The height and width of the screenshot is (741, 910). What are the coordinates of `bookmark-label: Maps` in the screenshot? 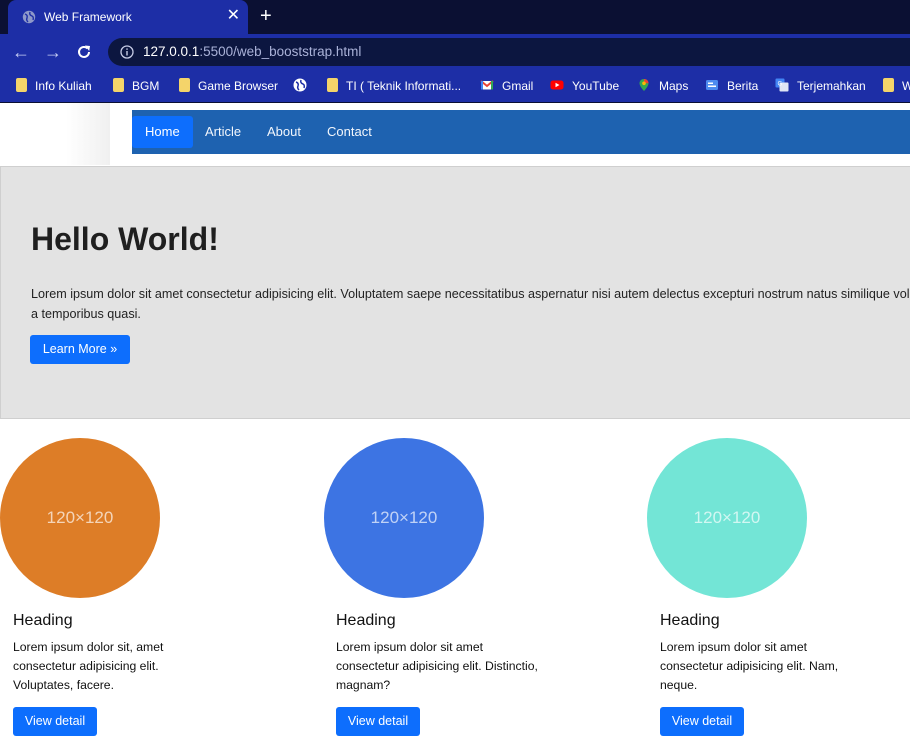 It's located at (674, 86).